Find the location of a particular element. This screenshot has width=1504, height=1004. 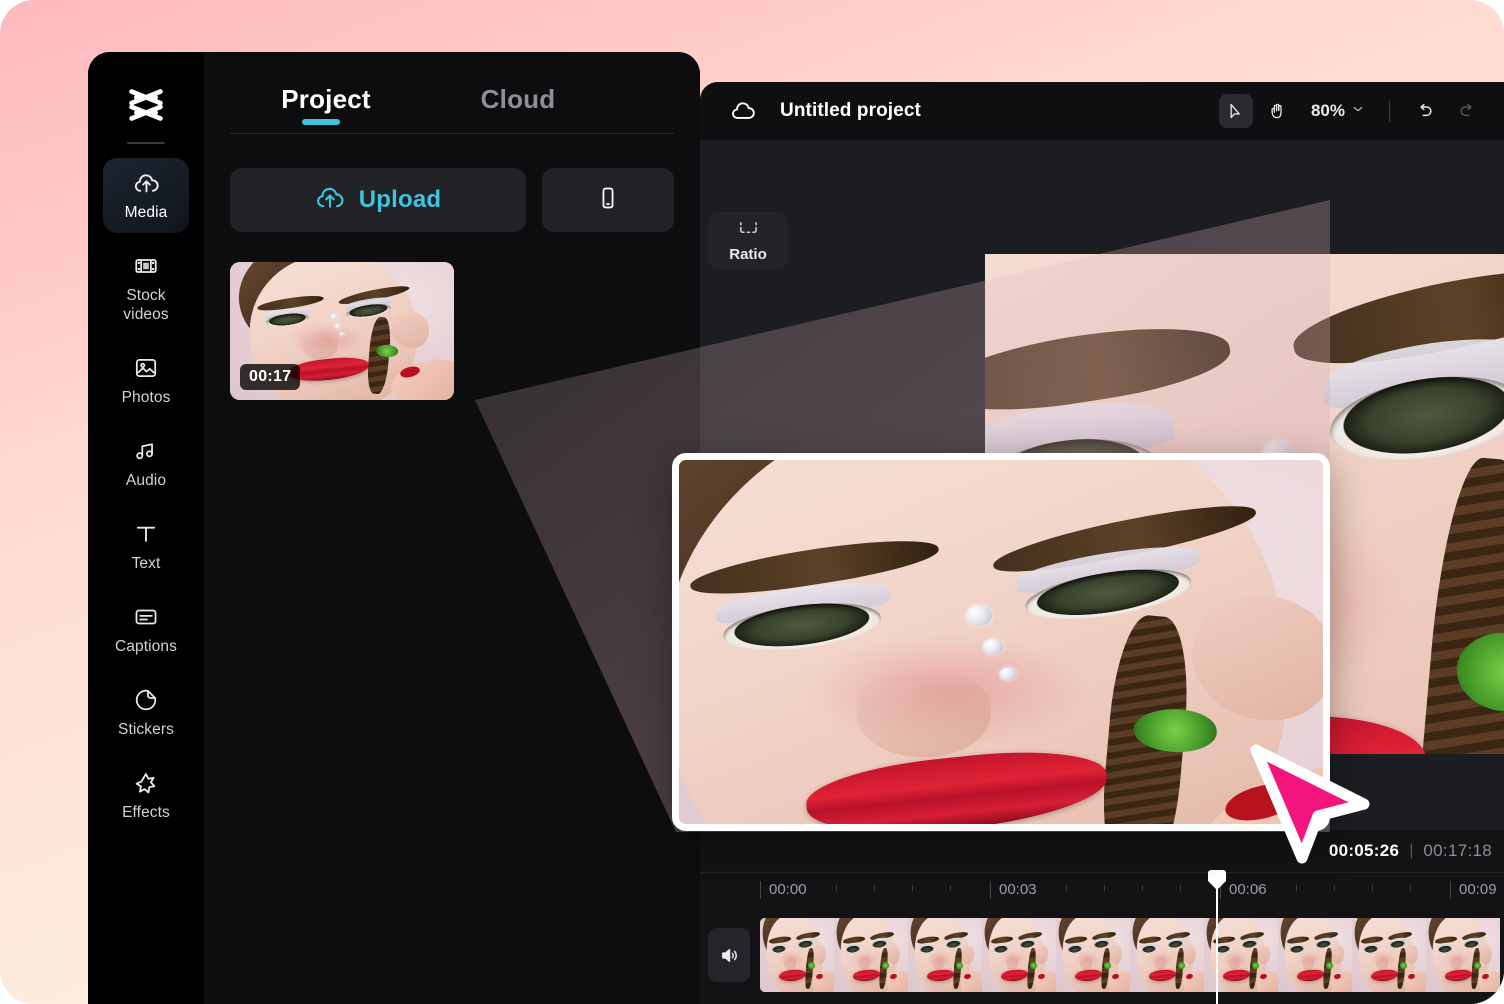

ruler-label: 00:00 is located at coordinates (783, 890).